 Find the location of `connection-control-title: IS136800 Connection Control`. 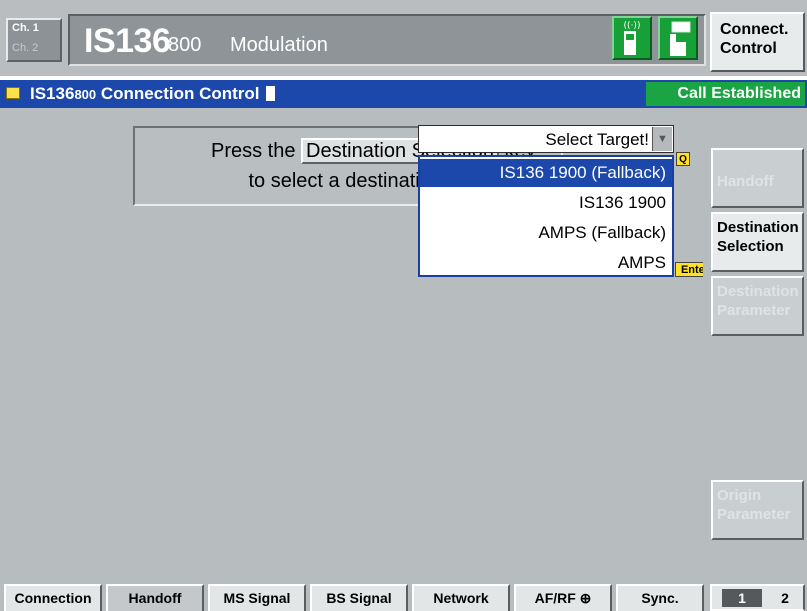

connection-control-title: IS136800 Connection Control is located at coordinates (153, 94).